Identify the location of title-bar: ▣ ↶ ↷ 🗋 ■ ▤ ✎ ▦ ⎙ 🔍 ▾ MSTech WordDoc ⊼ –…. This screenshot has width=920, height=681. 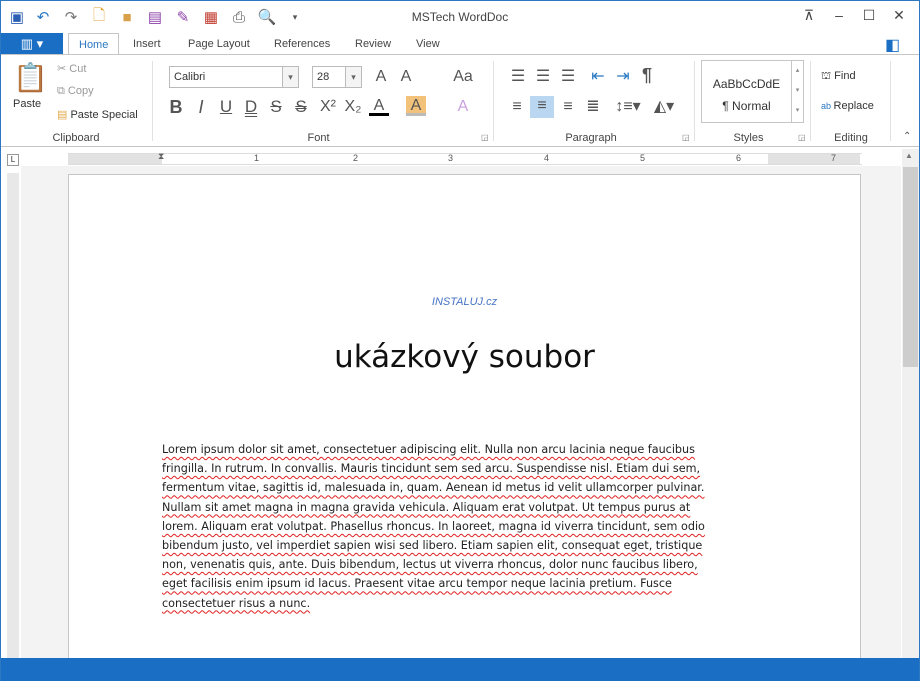
(460, 17).